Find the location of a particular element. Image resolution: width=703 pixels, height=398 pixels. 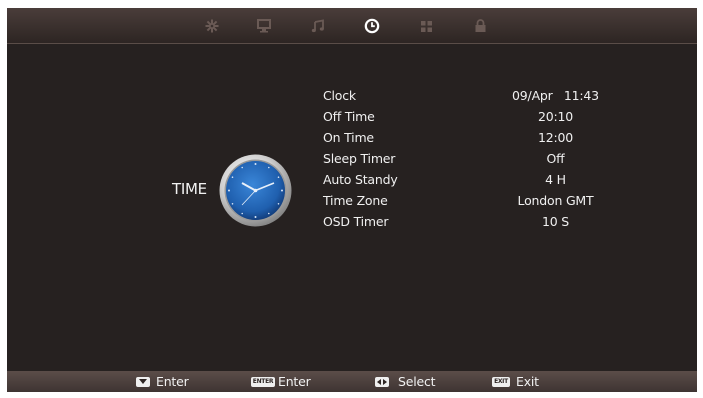

section-title: TIME is located at coordinates (189, 189).